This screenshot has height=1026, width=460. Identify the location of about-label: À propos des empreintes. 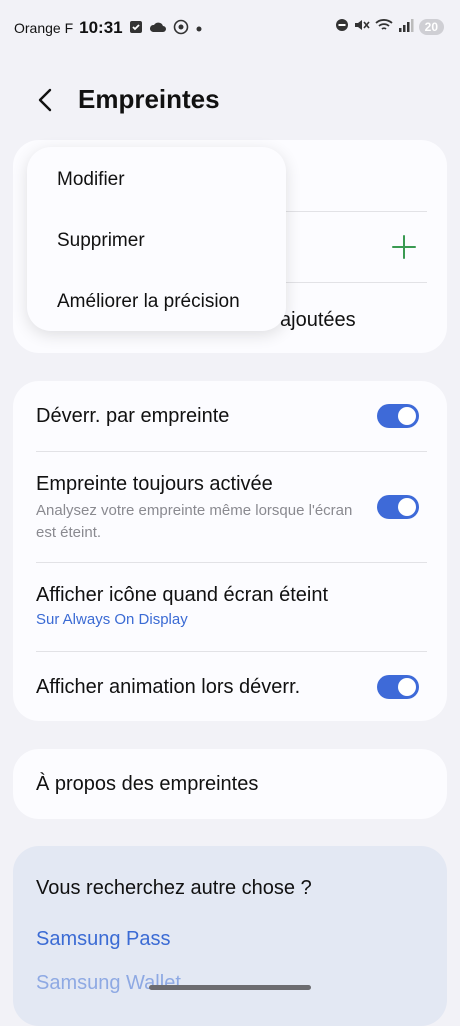
(147, 784).